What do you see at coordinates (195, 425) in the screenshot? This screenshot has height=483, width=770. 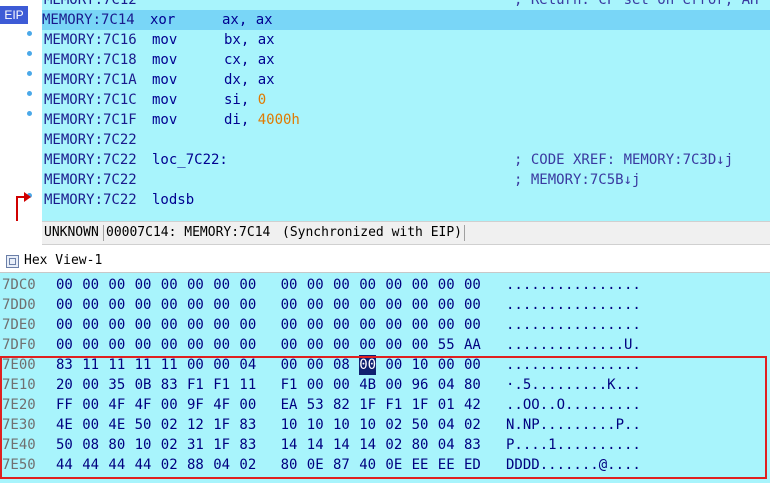 I see `hex-byte: 12` at bounding box center [195, 425].